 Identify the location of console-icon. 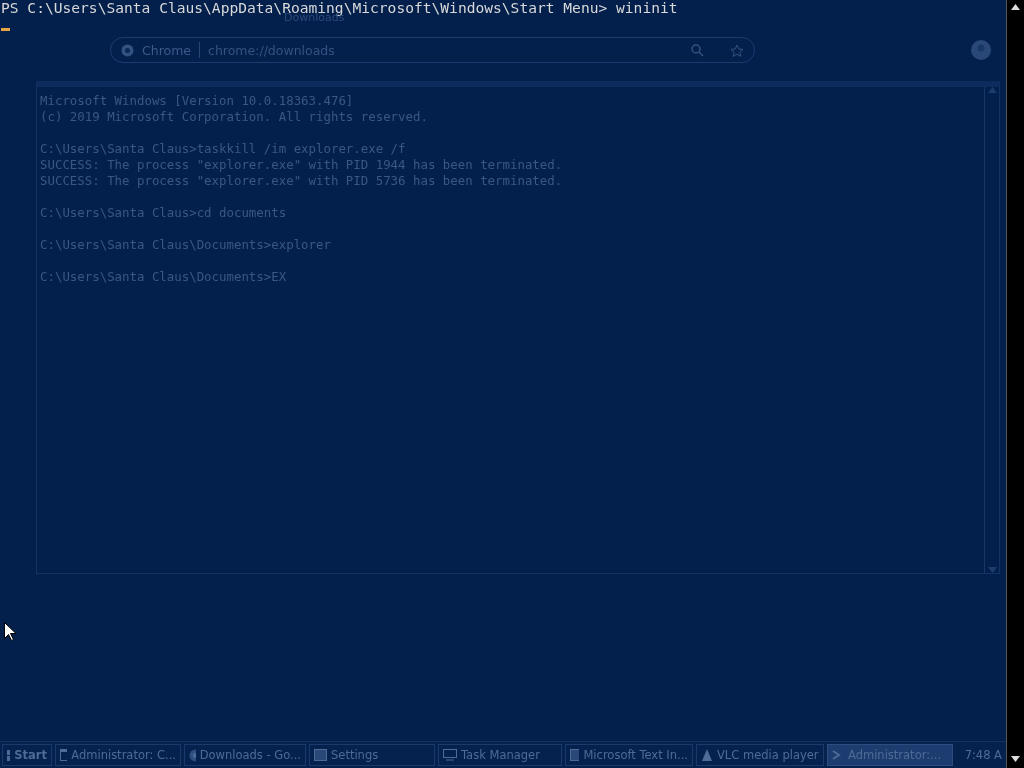
(64, 755).